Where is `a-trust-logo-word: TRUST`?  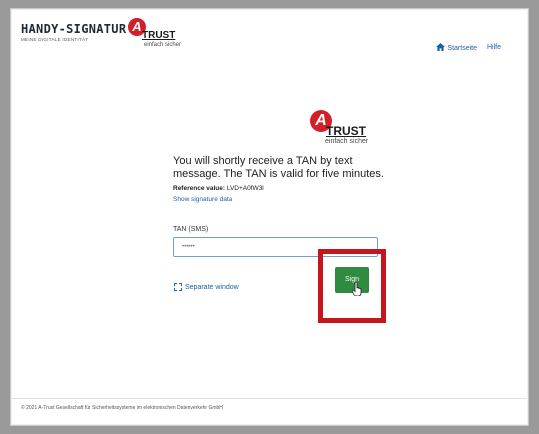
a-trust-logo-word: TRUST is located at coordinates (159, 35).